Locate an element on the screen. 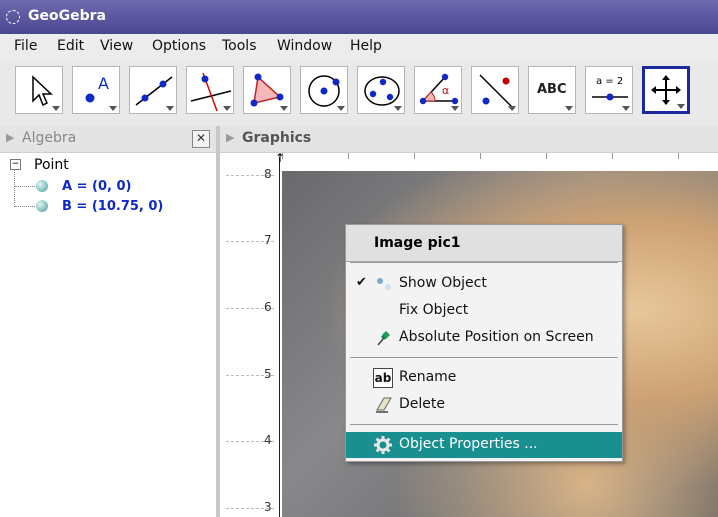 The height and width of the screenshot is (517, 718). menu-options: Options is located at coordinates (179, 46).